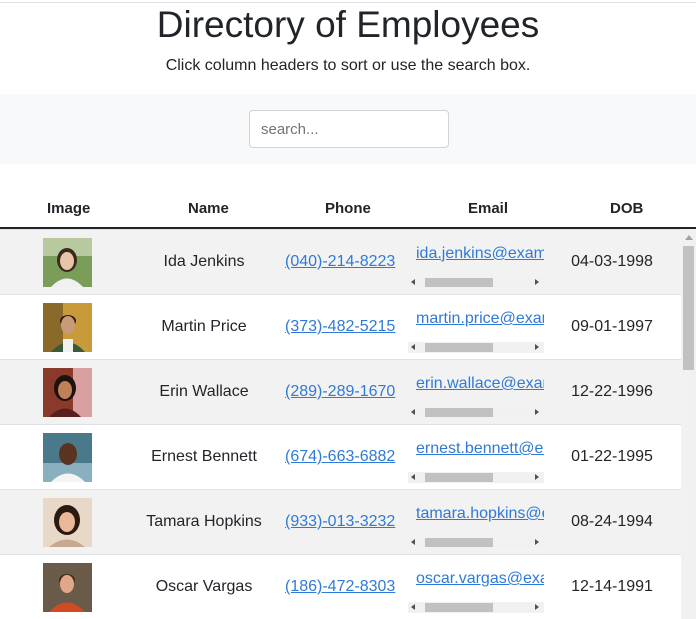 The width and height of the screenshot is (696, 619). I want to click on employee-name: Ida Jenkins, so click(204, 261).